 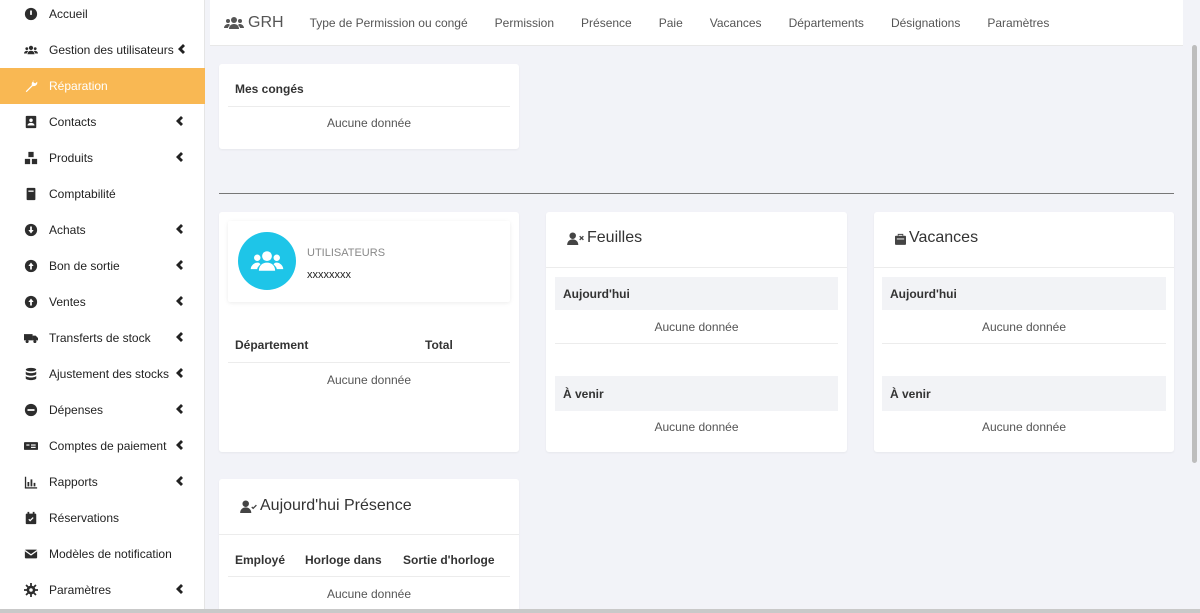 What do you see at coordinates (102, 230) in the screenshot?
I see `sidebar-item-achats: Achats` at bounding box center [102, 230].